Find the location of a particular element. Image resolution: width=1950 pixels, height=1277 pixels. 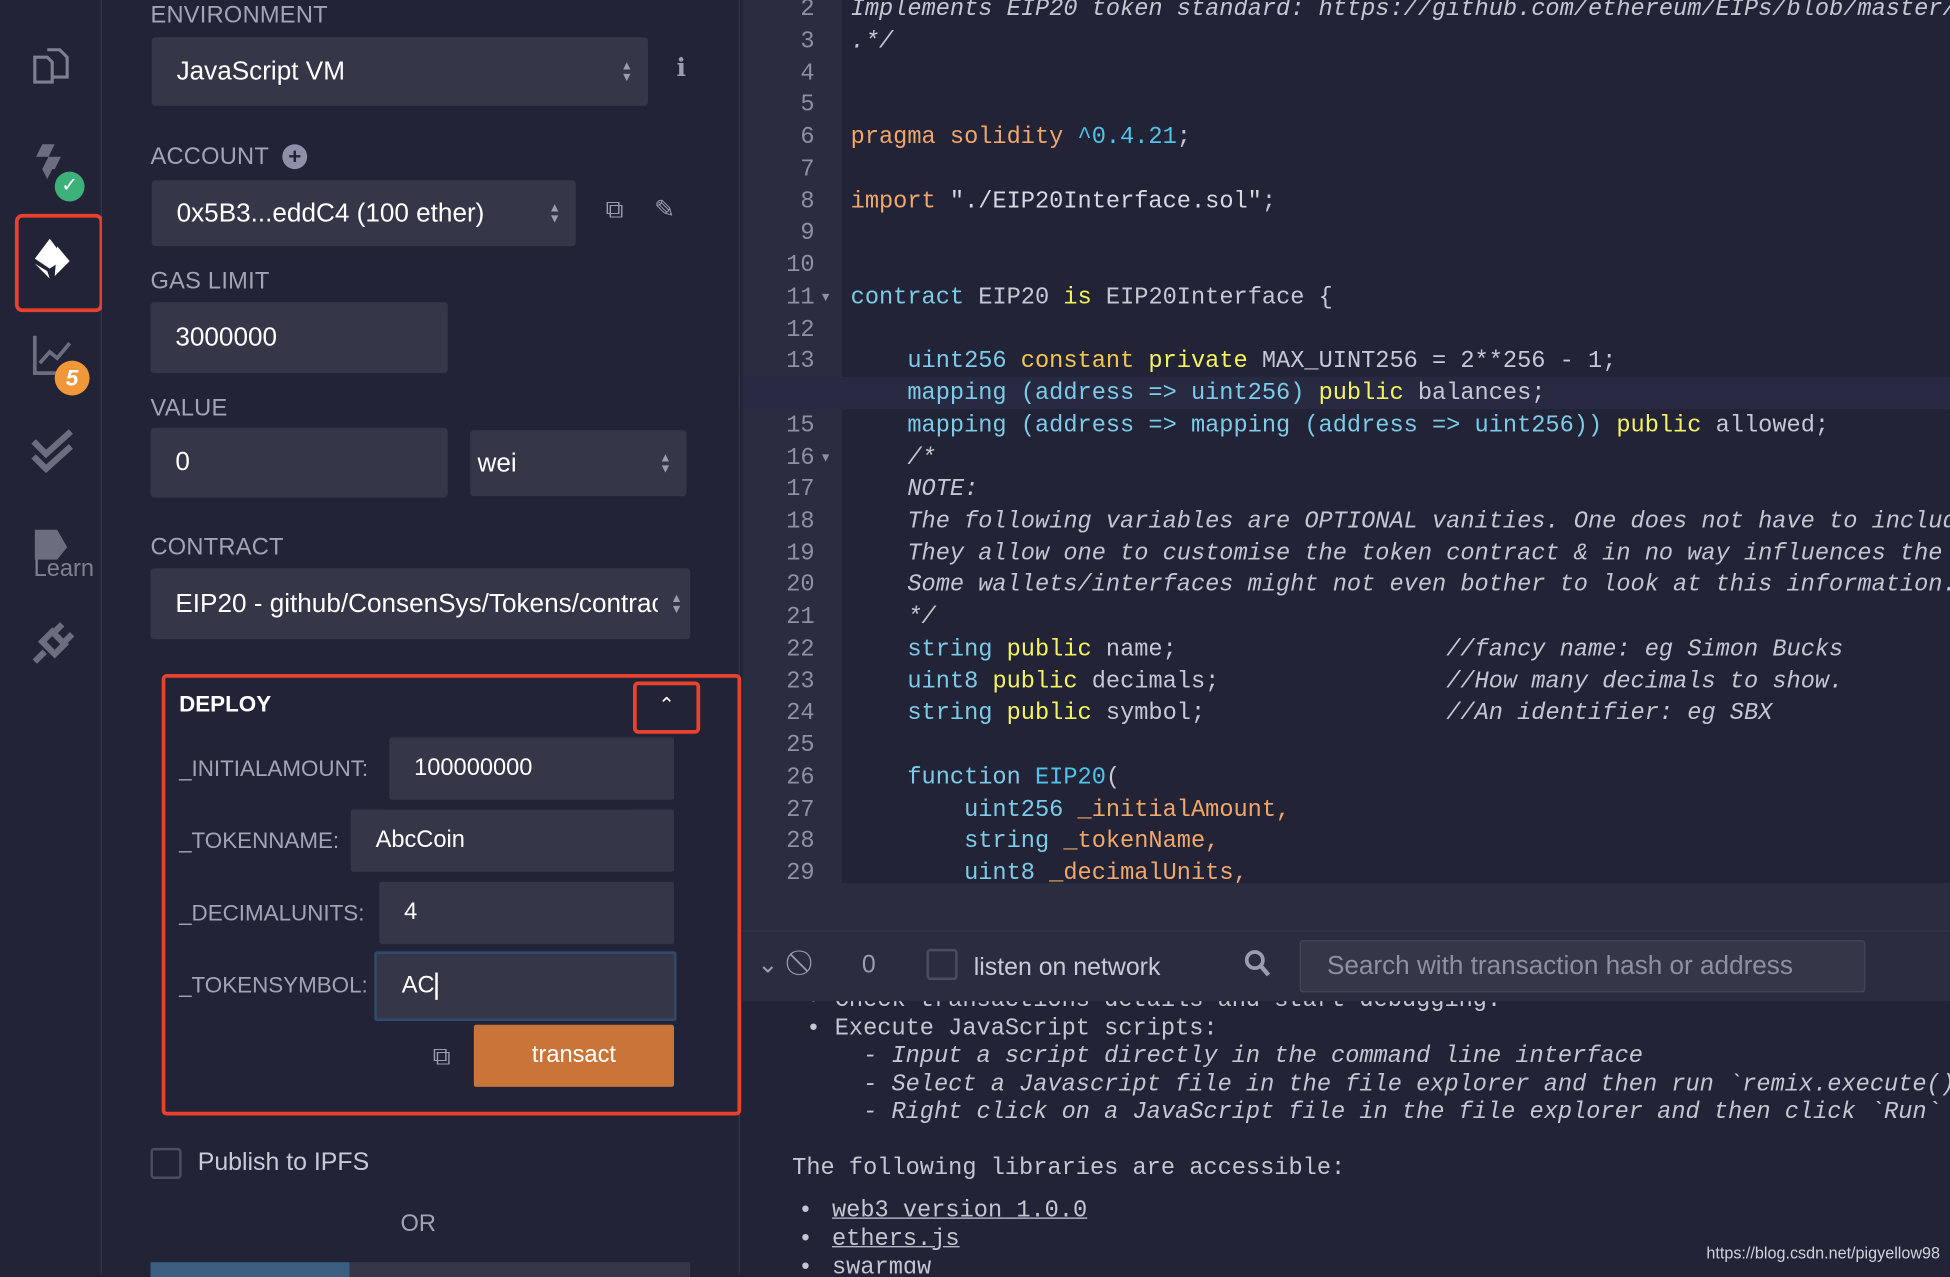

at-address-button is located at coordinates (250, 1269).